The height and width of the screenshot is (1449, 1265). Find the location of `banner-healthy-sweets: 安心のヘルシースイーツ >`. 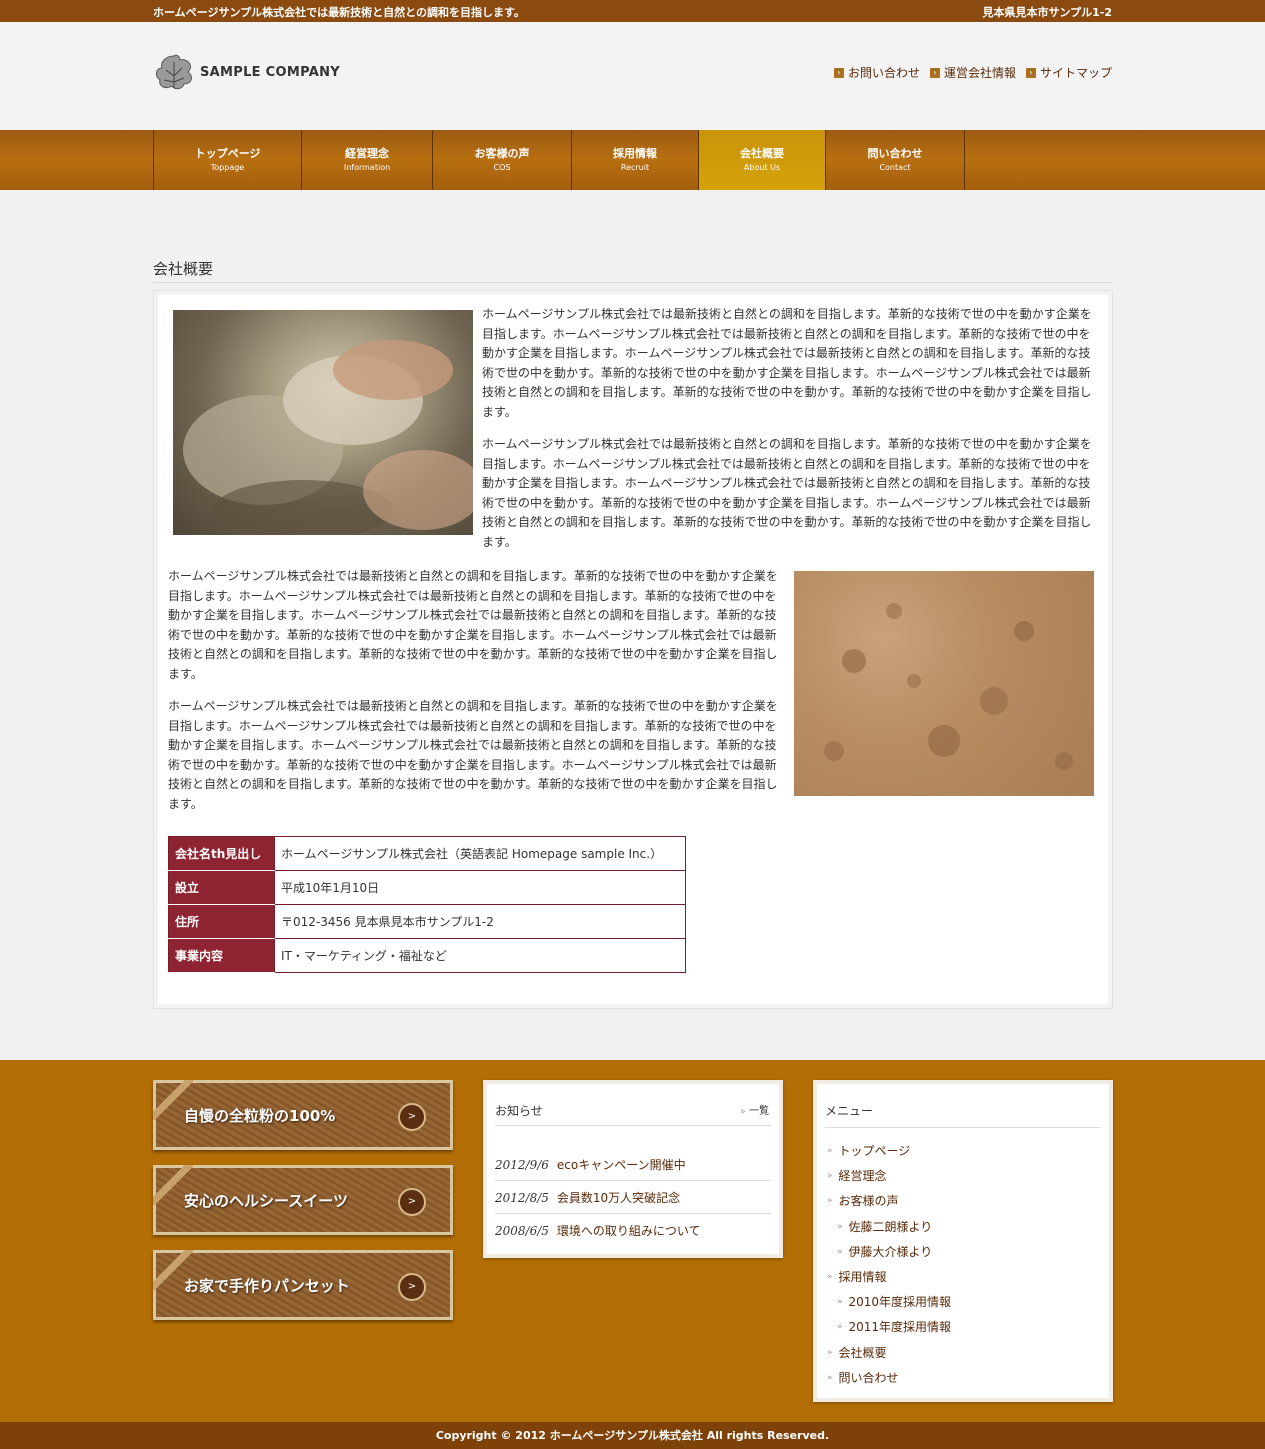

banner-healthy-sweets: 安心のヘルシースイーツ > is located at coordinates (303, 1200).